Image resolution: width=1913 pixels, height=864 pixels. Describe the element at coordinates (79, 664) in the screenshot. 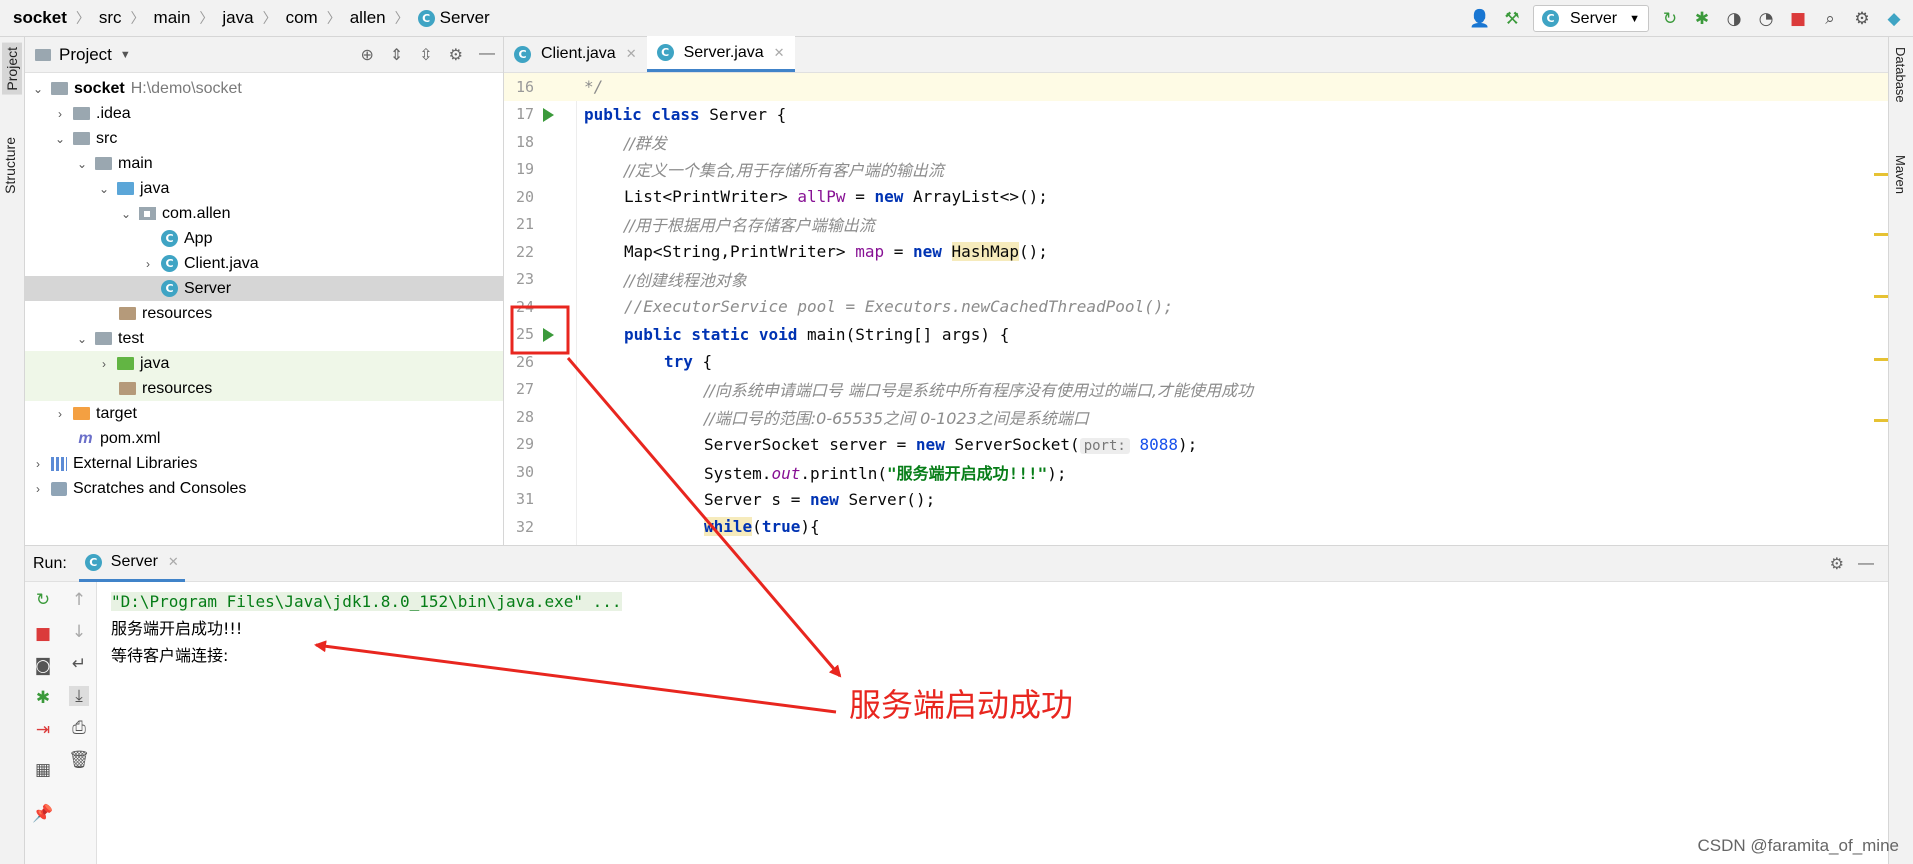

I see `soft-wrap-icon: ↵` at that location.